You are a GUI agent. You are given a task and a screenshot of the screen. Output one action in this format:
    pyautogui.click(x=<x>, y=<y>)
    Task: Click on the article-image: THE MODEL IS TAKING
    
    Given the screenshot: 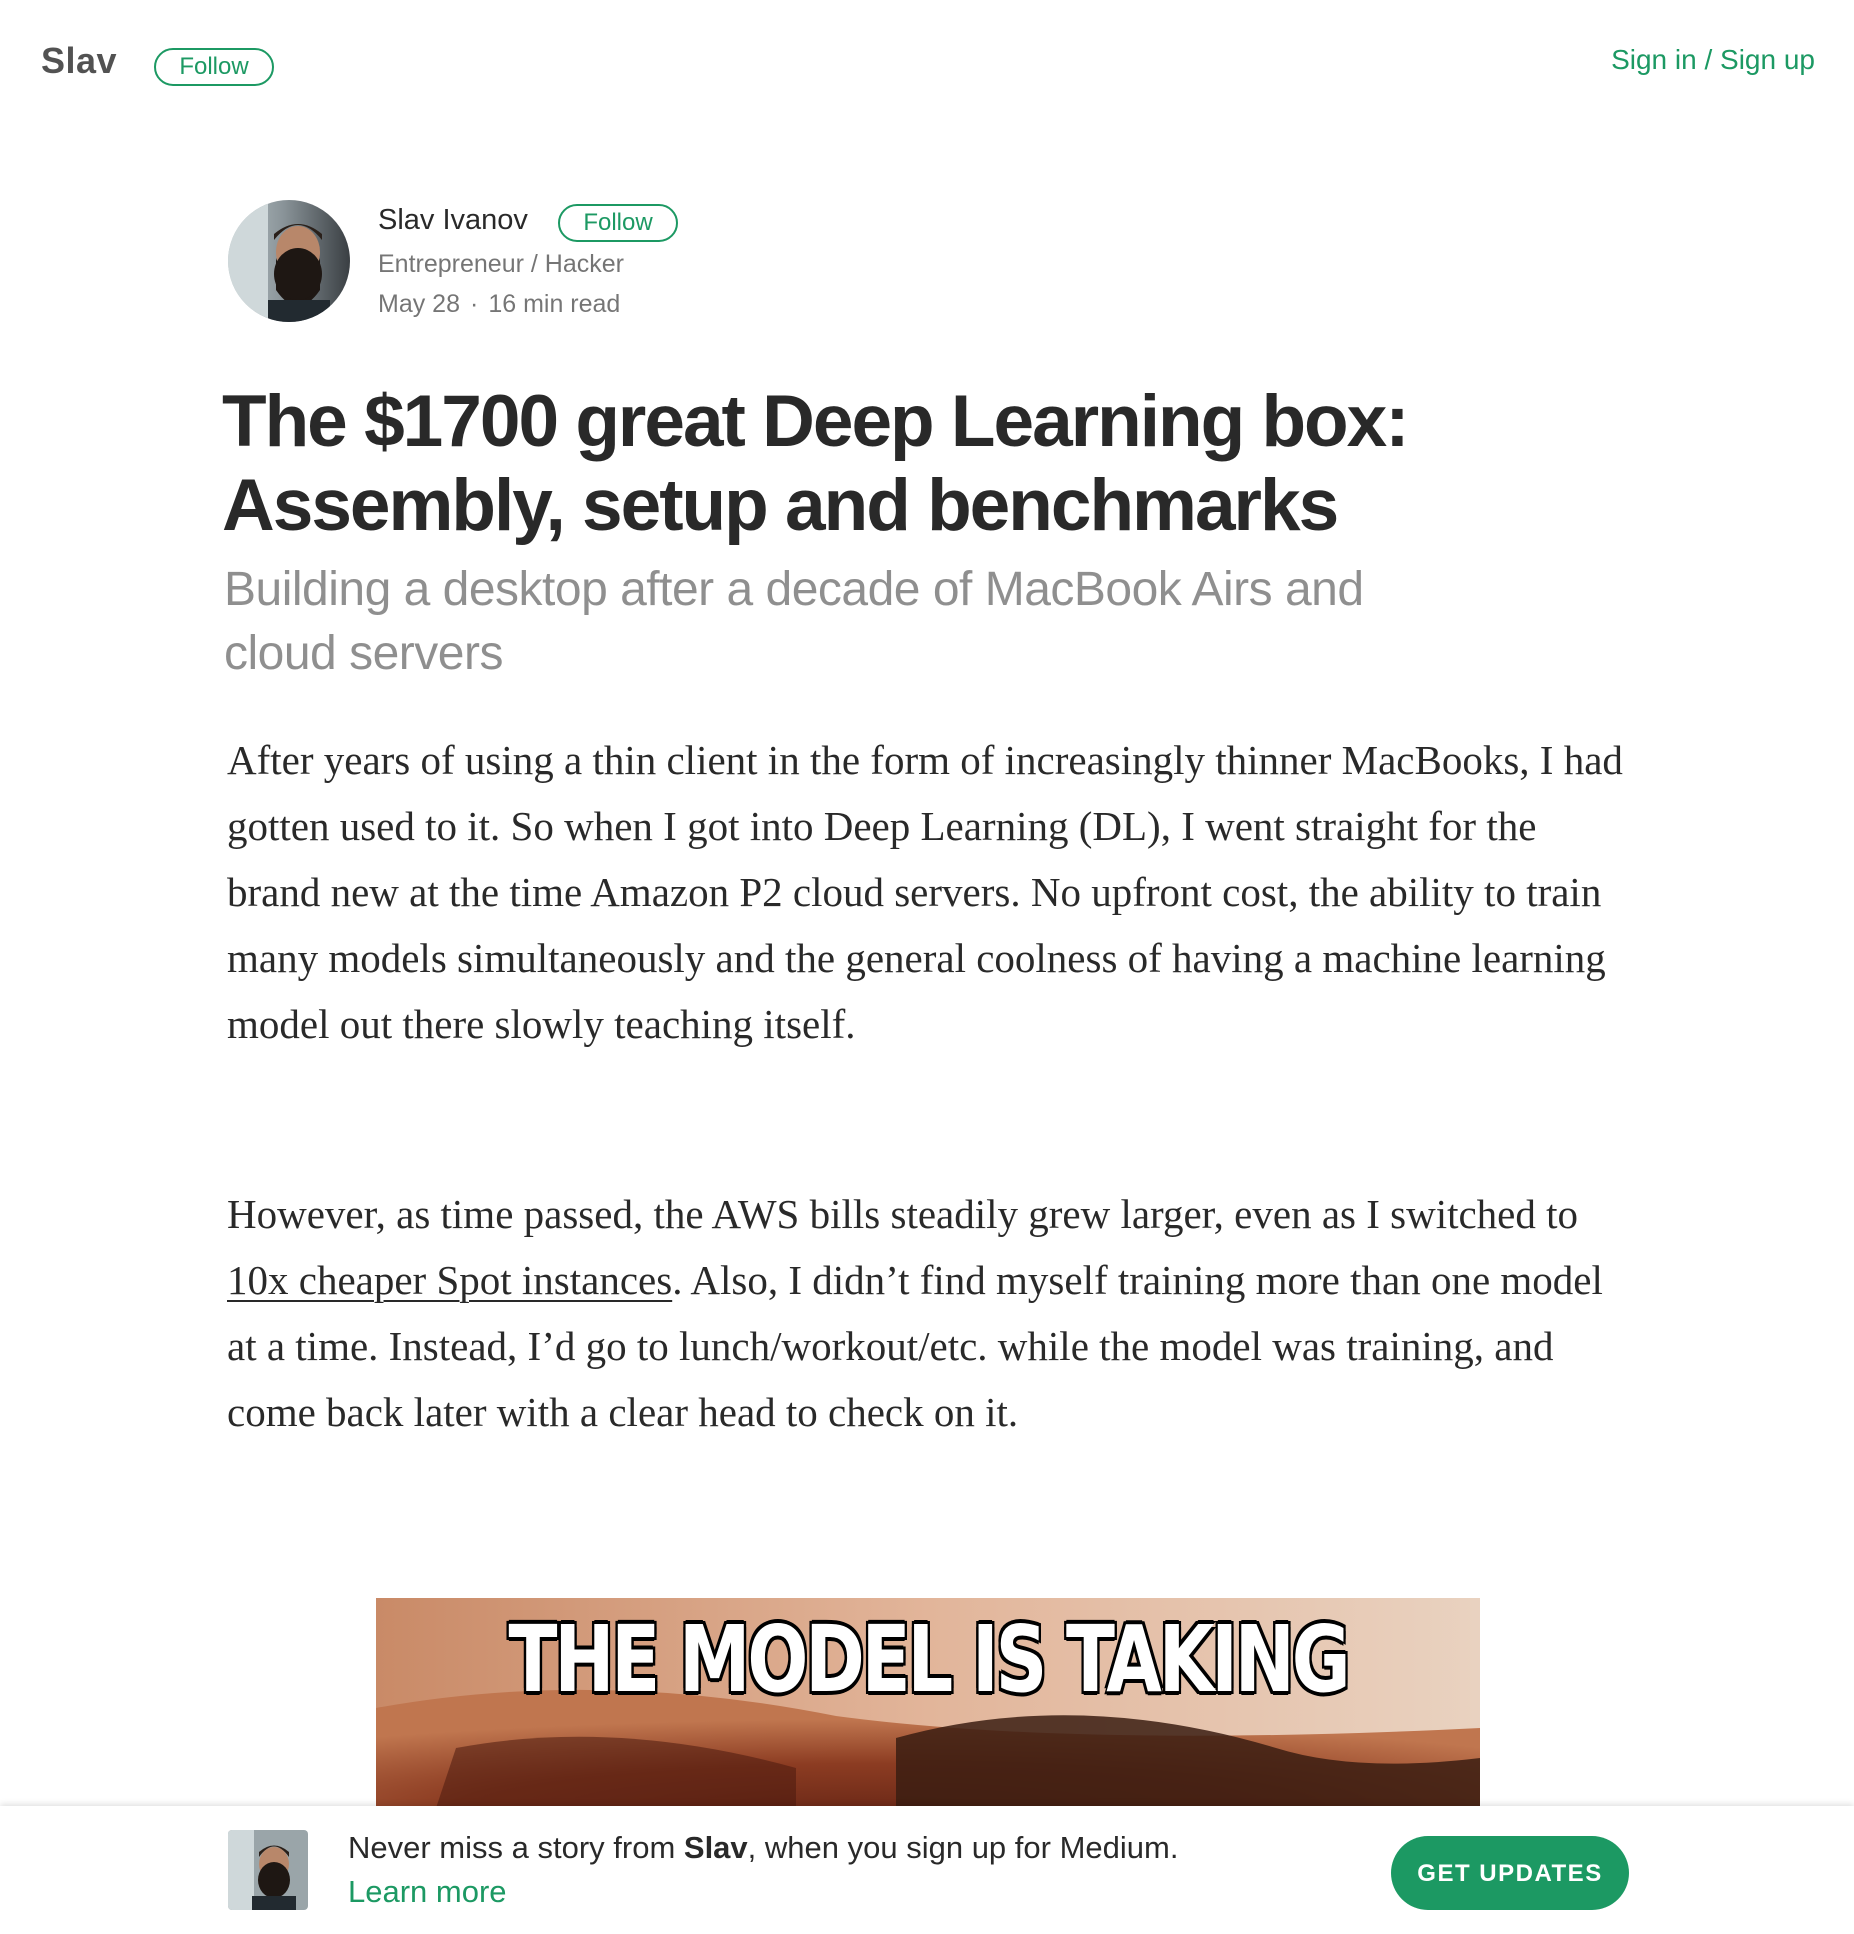 What is the action you would take?
    pyautogui.click(x=928, y=1703)
    